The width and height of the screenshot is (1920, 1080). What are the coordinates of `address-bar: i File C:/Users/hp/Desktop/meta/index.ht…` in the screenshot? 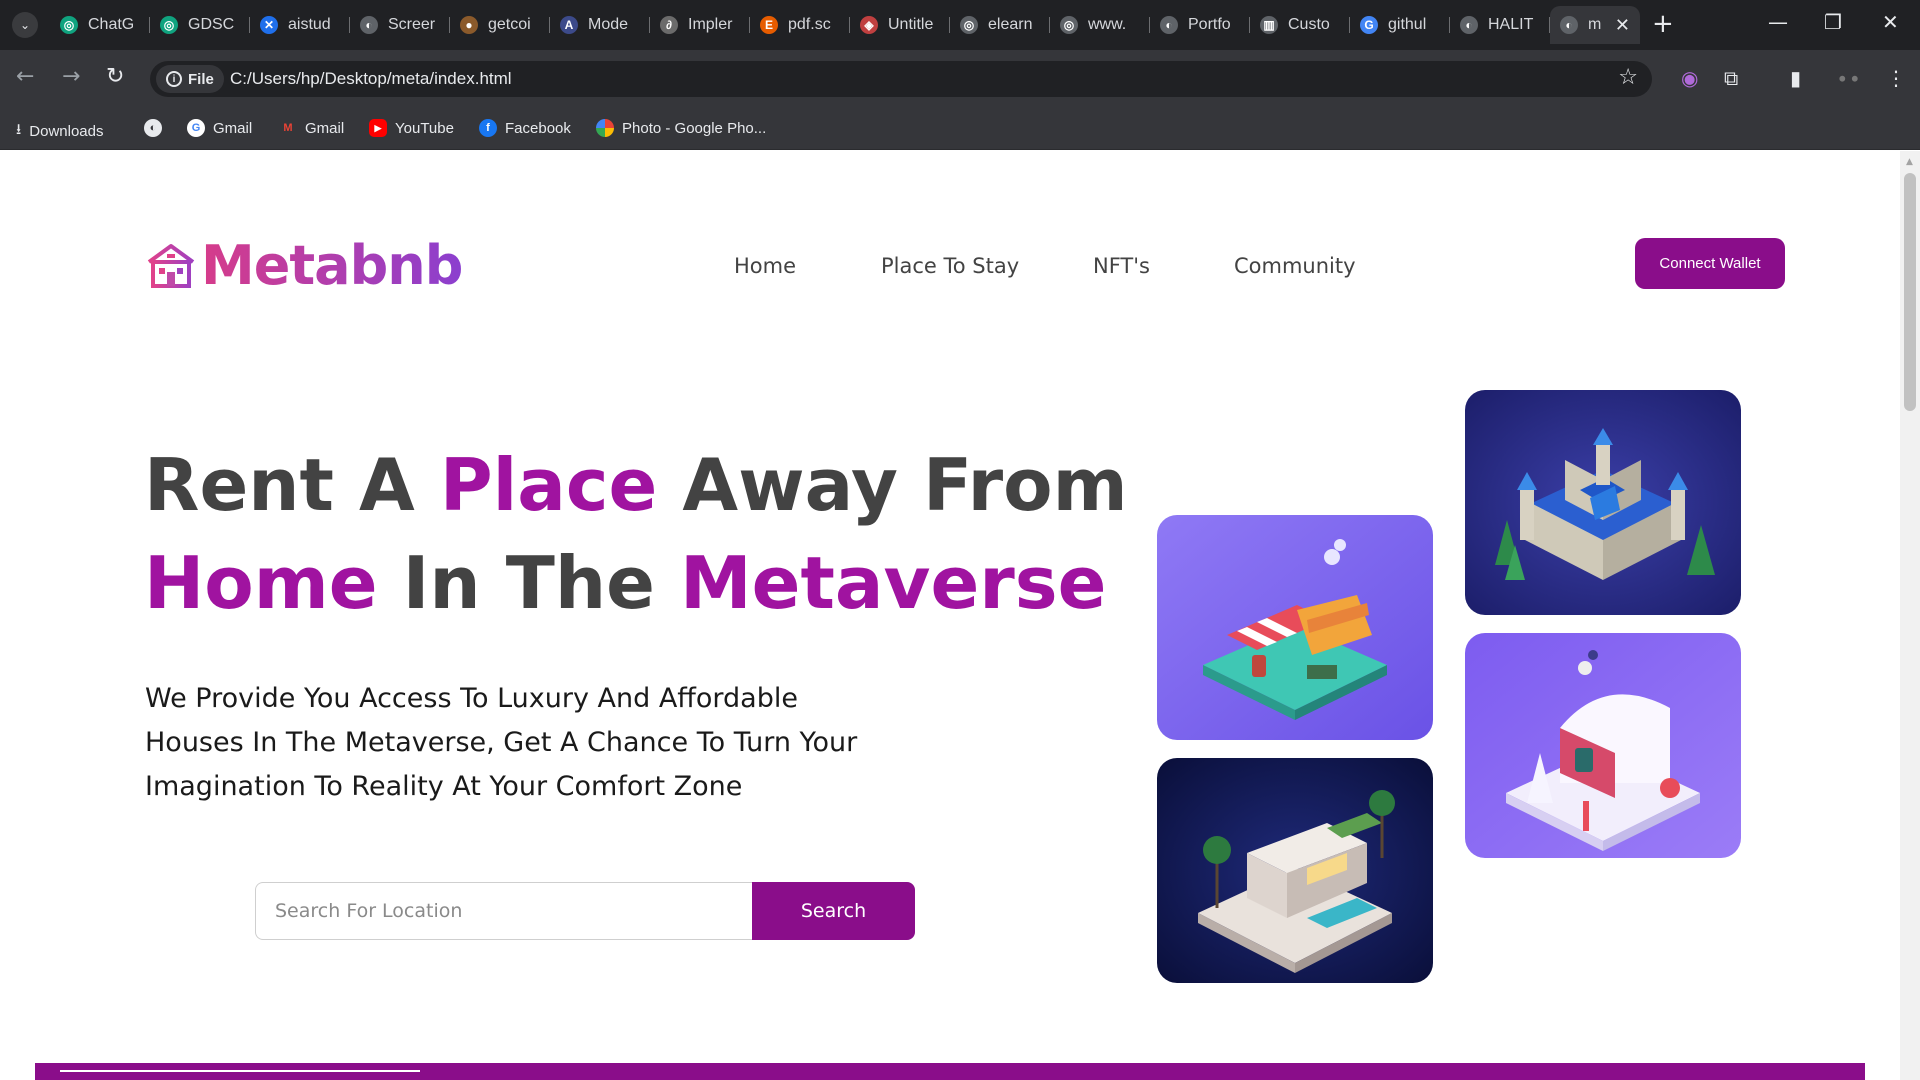 It's located at (901, 79).